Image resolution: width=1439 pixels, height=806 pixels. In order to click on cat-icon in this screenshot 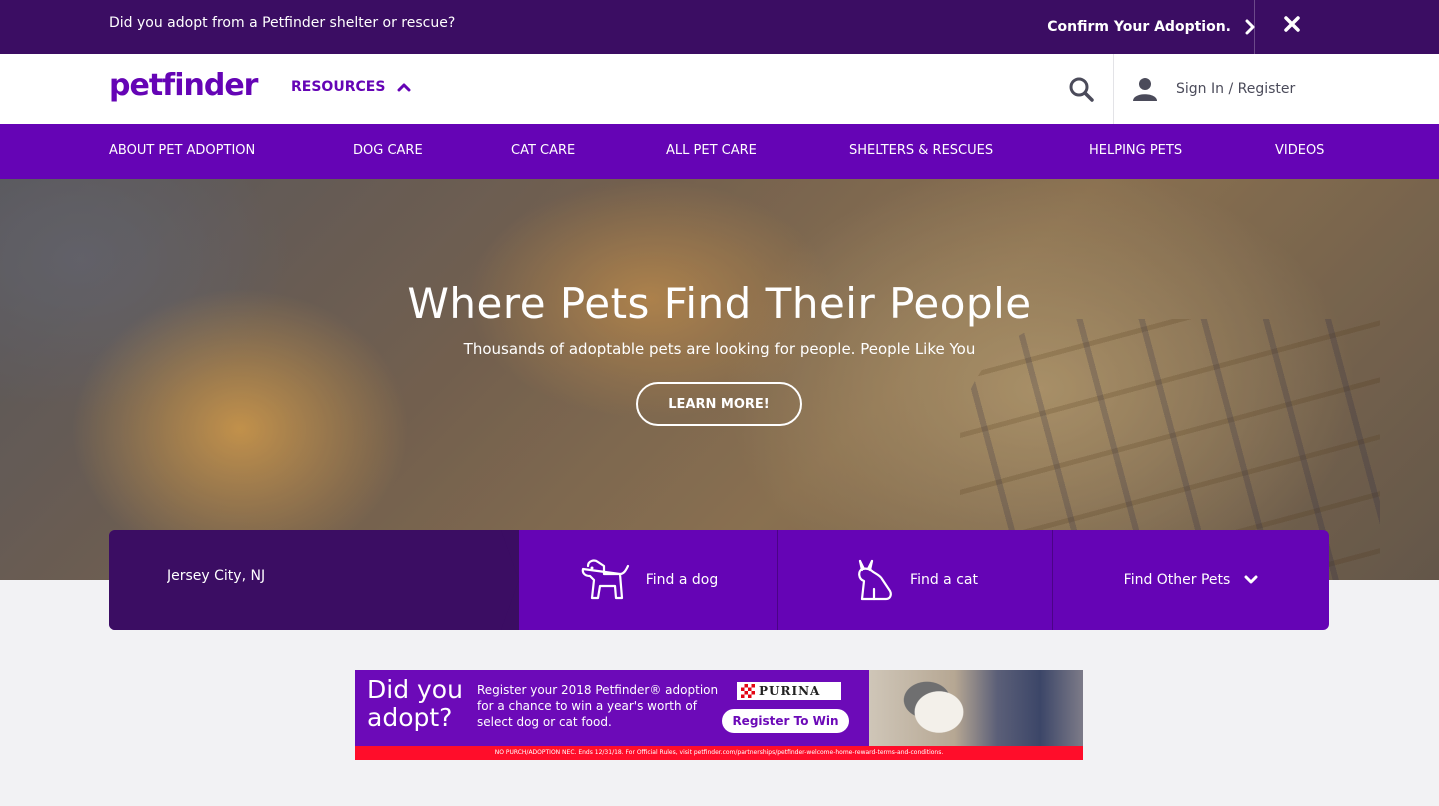, I will do `click(875, 580)`.